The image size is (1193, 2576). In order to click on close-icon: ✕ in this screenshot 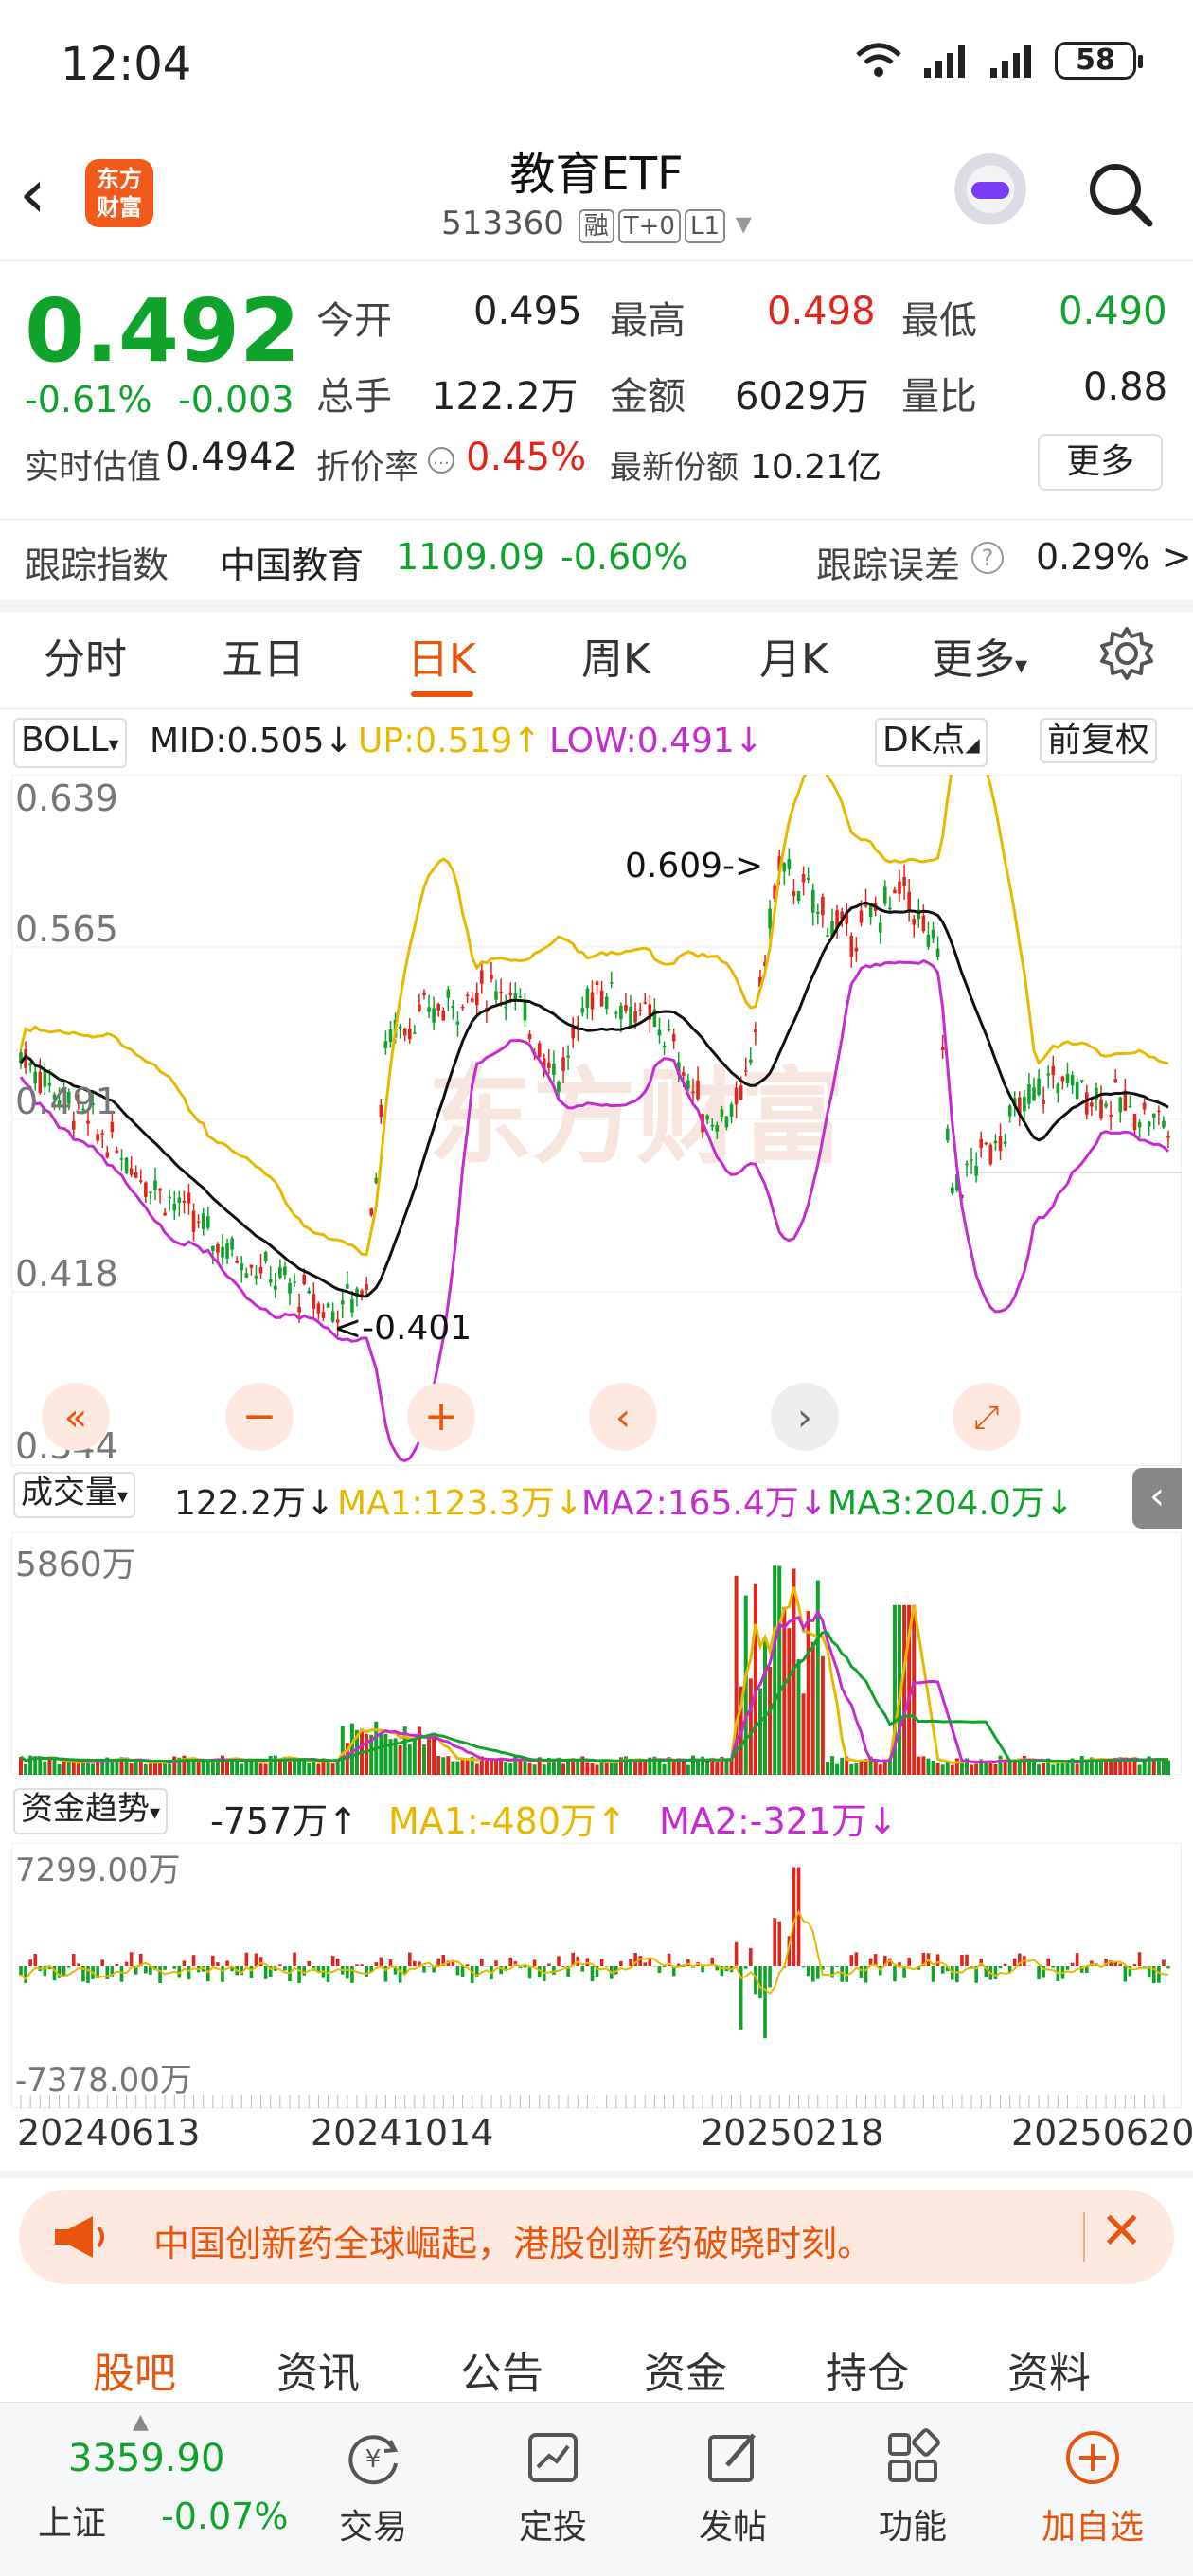, I will do `click(1121, 2231)`.